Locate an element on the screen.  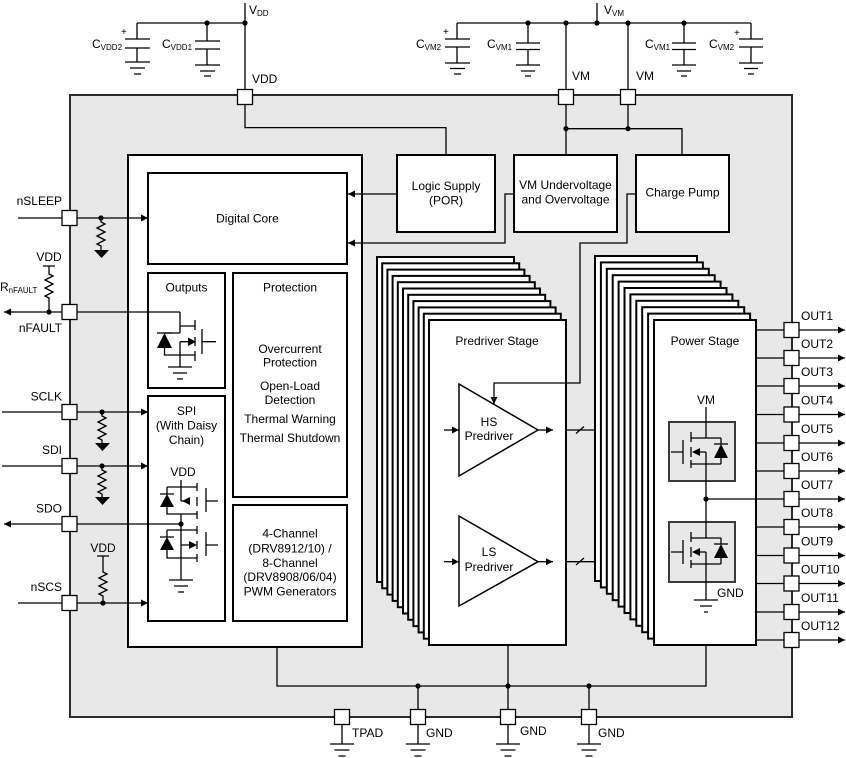
pin-out12 is located at coordinates (791, 640).